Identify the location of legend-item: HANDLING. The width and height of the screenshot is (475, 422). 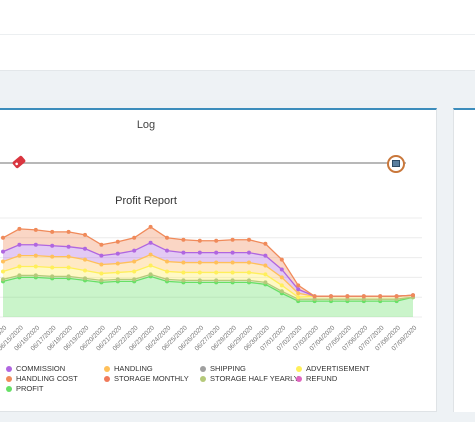
(128, 368).